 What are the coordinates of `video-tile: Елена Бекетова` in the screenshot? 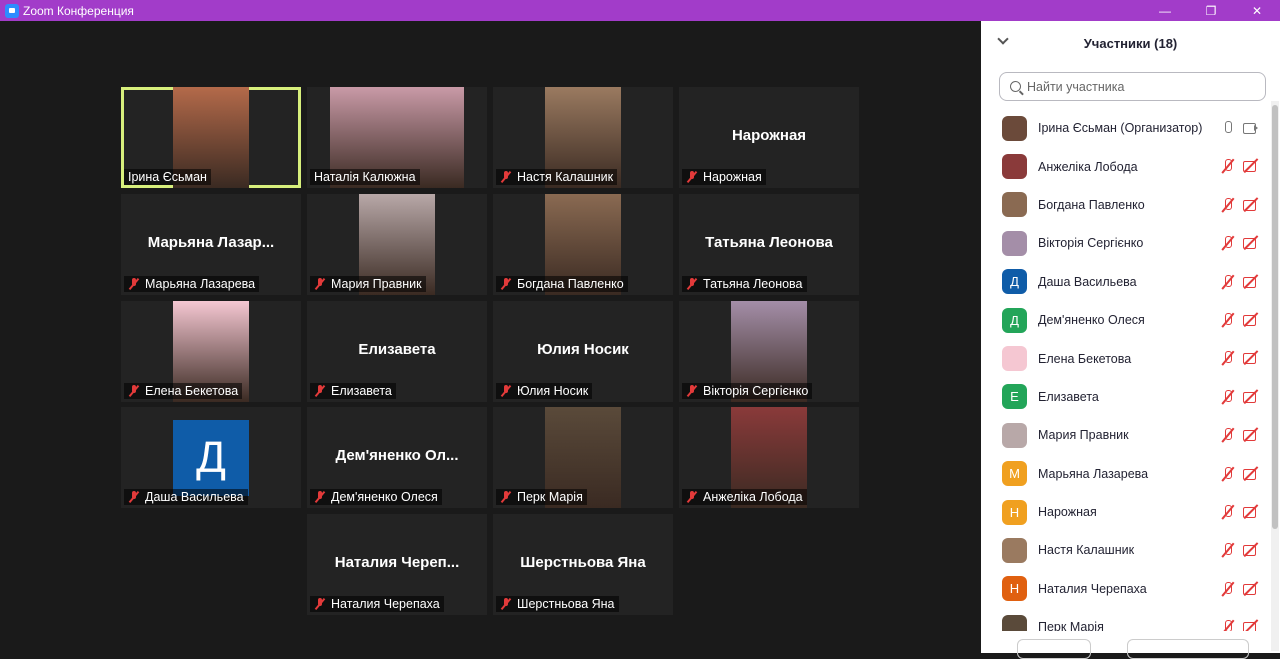 It's located at (211, 351).